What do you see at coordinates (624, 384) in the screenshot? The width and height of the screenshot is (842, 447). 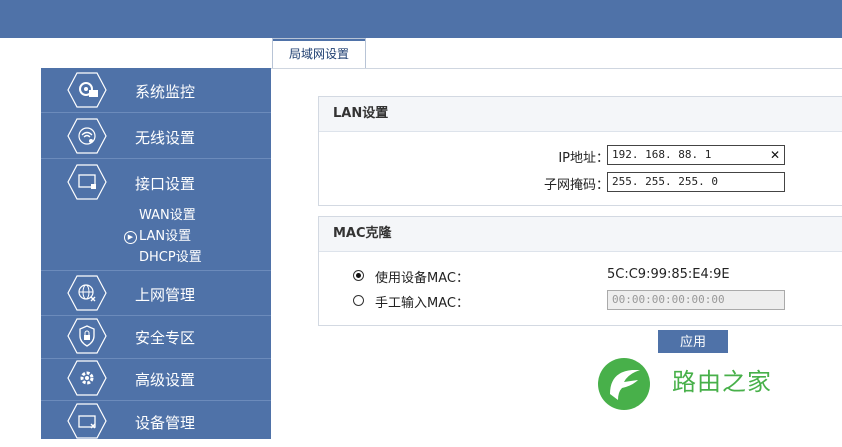 I see `watermark-logo-icon` at bounding box center [624, 384].